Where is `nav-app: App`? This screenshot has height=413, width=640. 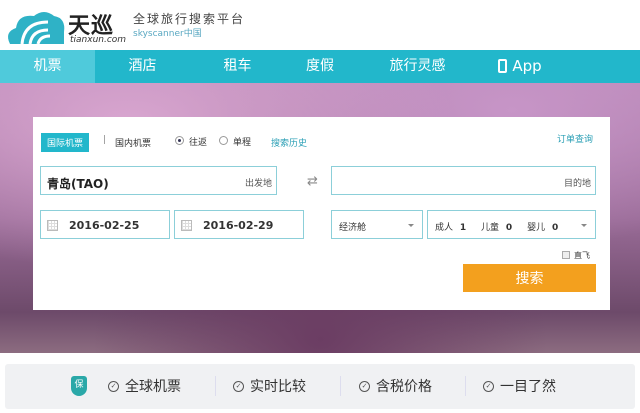 nav-app: App is located at coordinates (520, 66).